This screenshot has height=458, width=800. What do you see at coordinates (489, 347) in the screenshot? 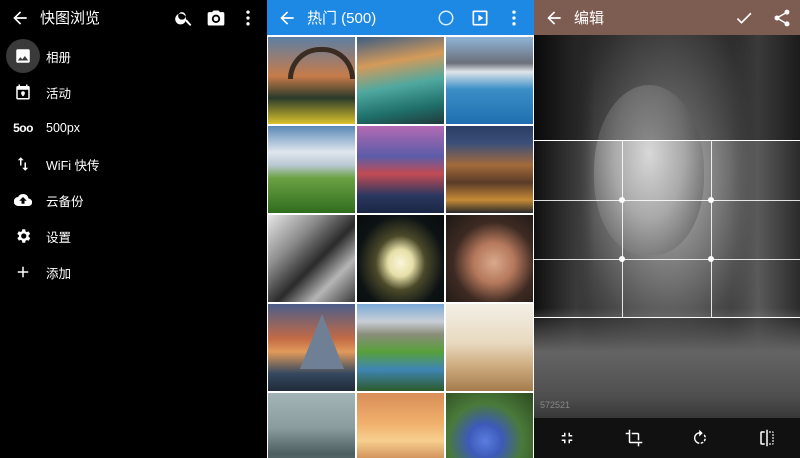
I see `photo-tile-open-book` at bounding box center [489, 347].